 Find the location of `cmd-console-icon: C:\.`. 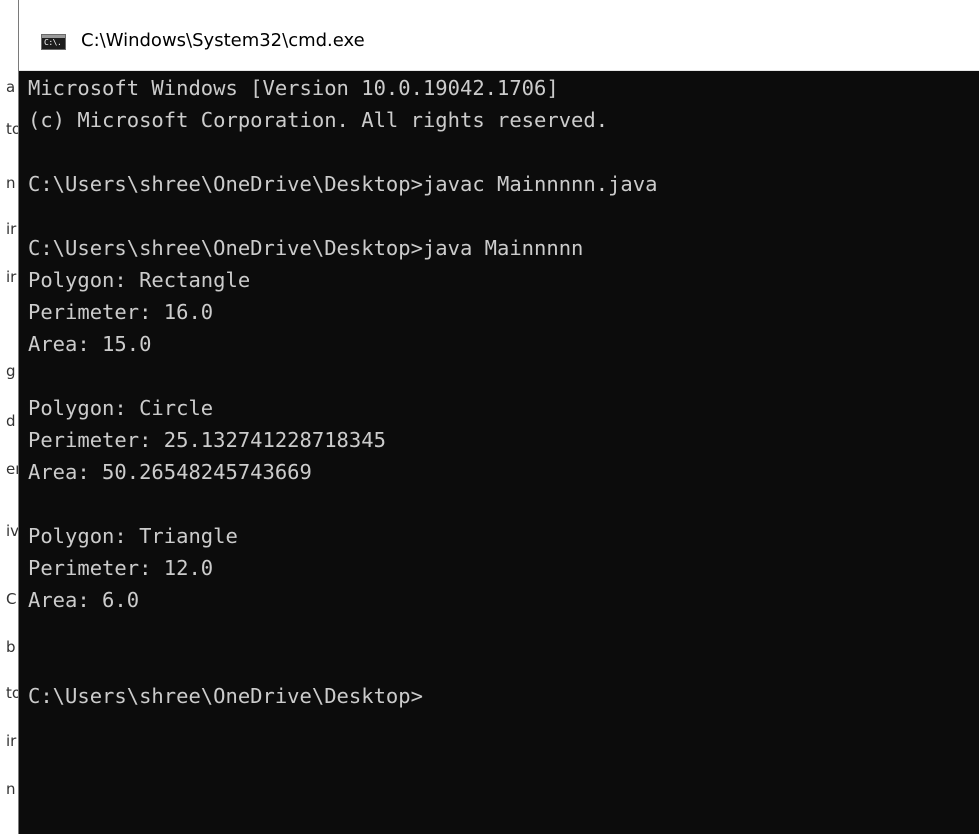

cmd-console-icon: C:\. is located at coordinates (53, 42).